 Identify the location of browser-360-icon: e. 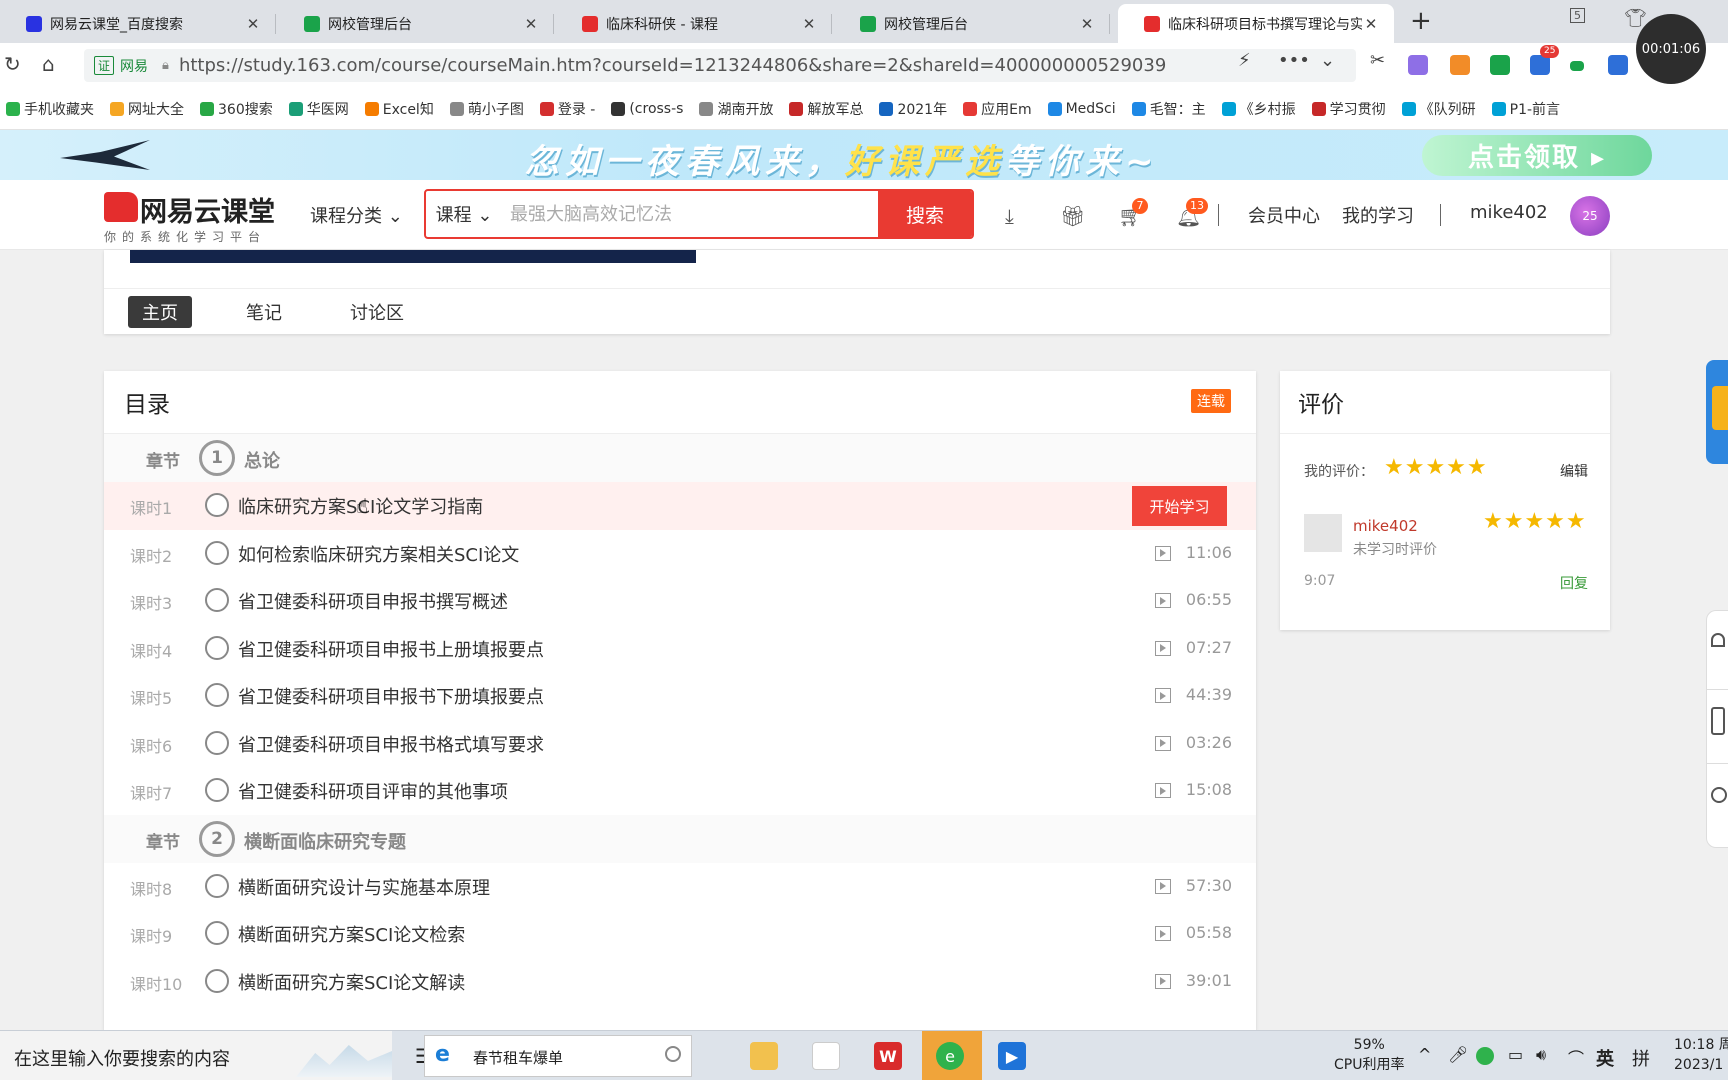
(950, 1056).